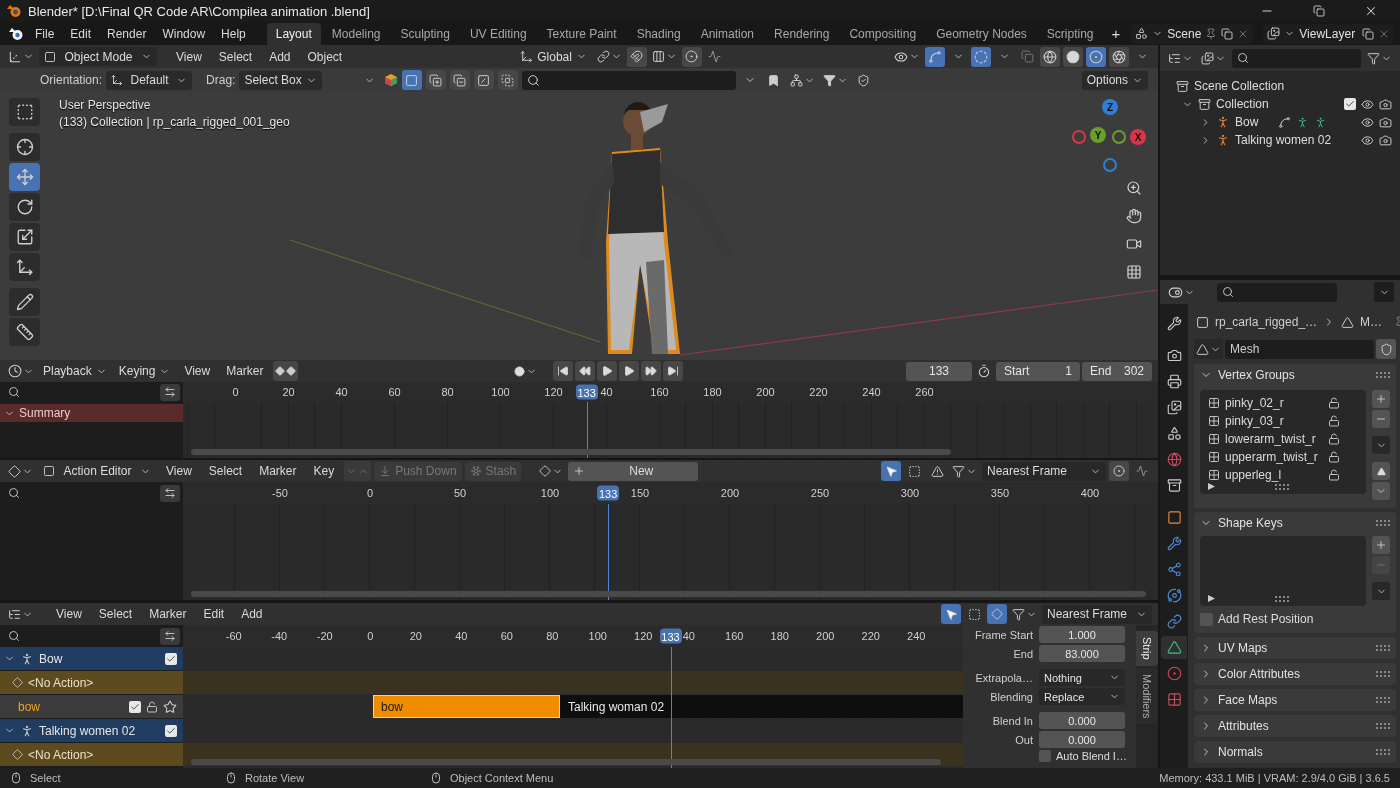  What do you see at coordinates (658, 33) in the screenshot?
I see `workspace-tab: Shading` at bounding box center [658, 33].